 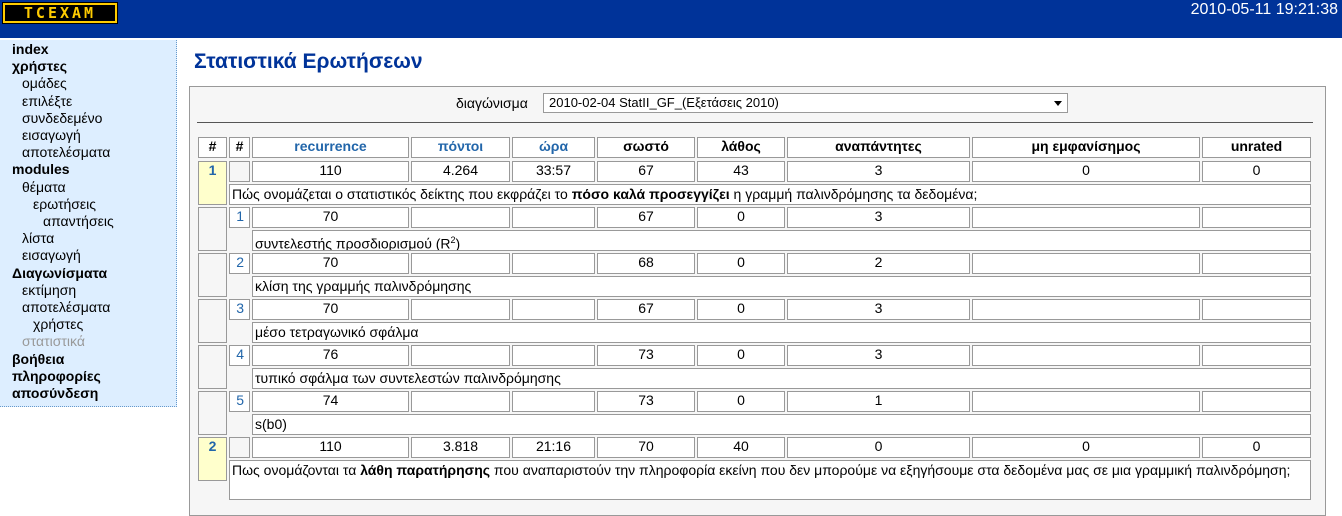 I want to click on header-unrated: unrated, so click(x=1256, y=147).